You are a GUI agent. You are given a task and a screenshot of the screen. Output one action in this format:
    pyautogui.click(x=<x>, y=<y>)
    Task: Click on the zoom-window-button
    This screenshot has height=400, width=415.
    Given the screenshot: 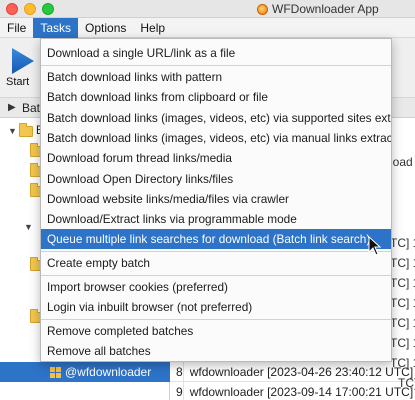 What is the action you would take?
    pyautogui.click(x=48, y=9)
    